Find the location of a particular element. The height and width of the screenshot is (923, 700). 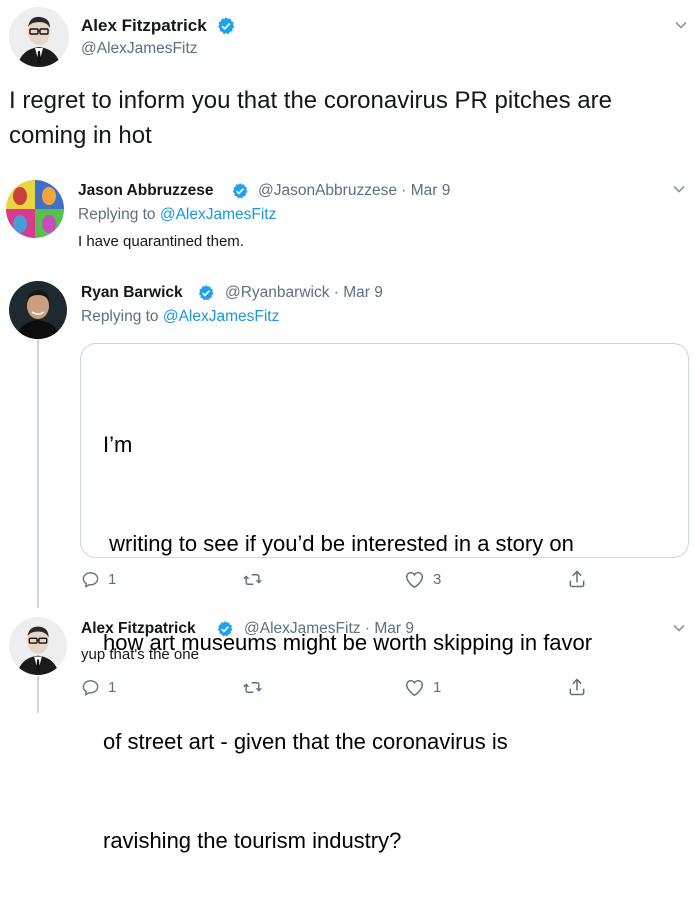

reply-author-name: Jason Abbruzzese is located at coordinates (146, 191).